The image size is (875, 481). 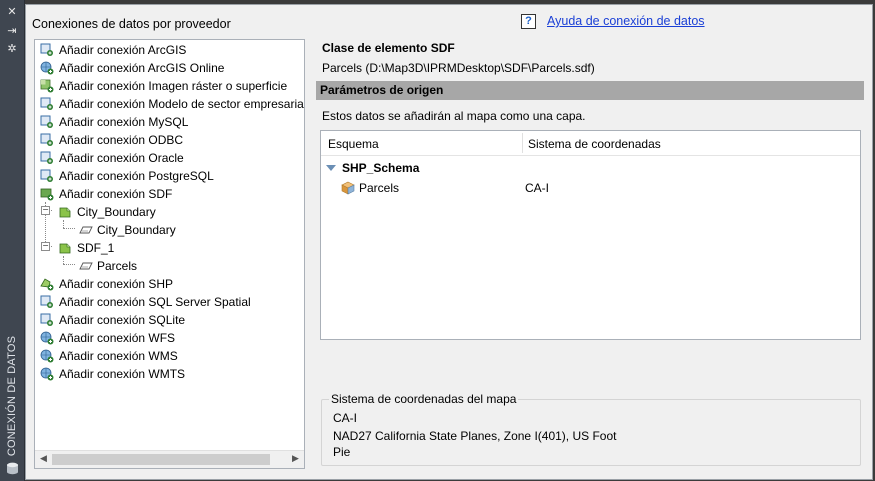 I want to click on provider-item: Añadir conexión Oracle, so click(x=169, y=158).